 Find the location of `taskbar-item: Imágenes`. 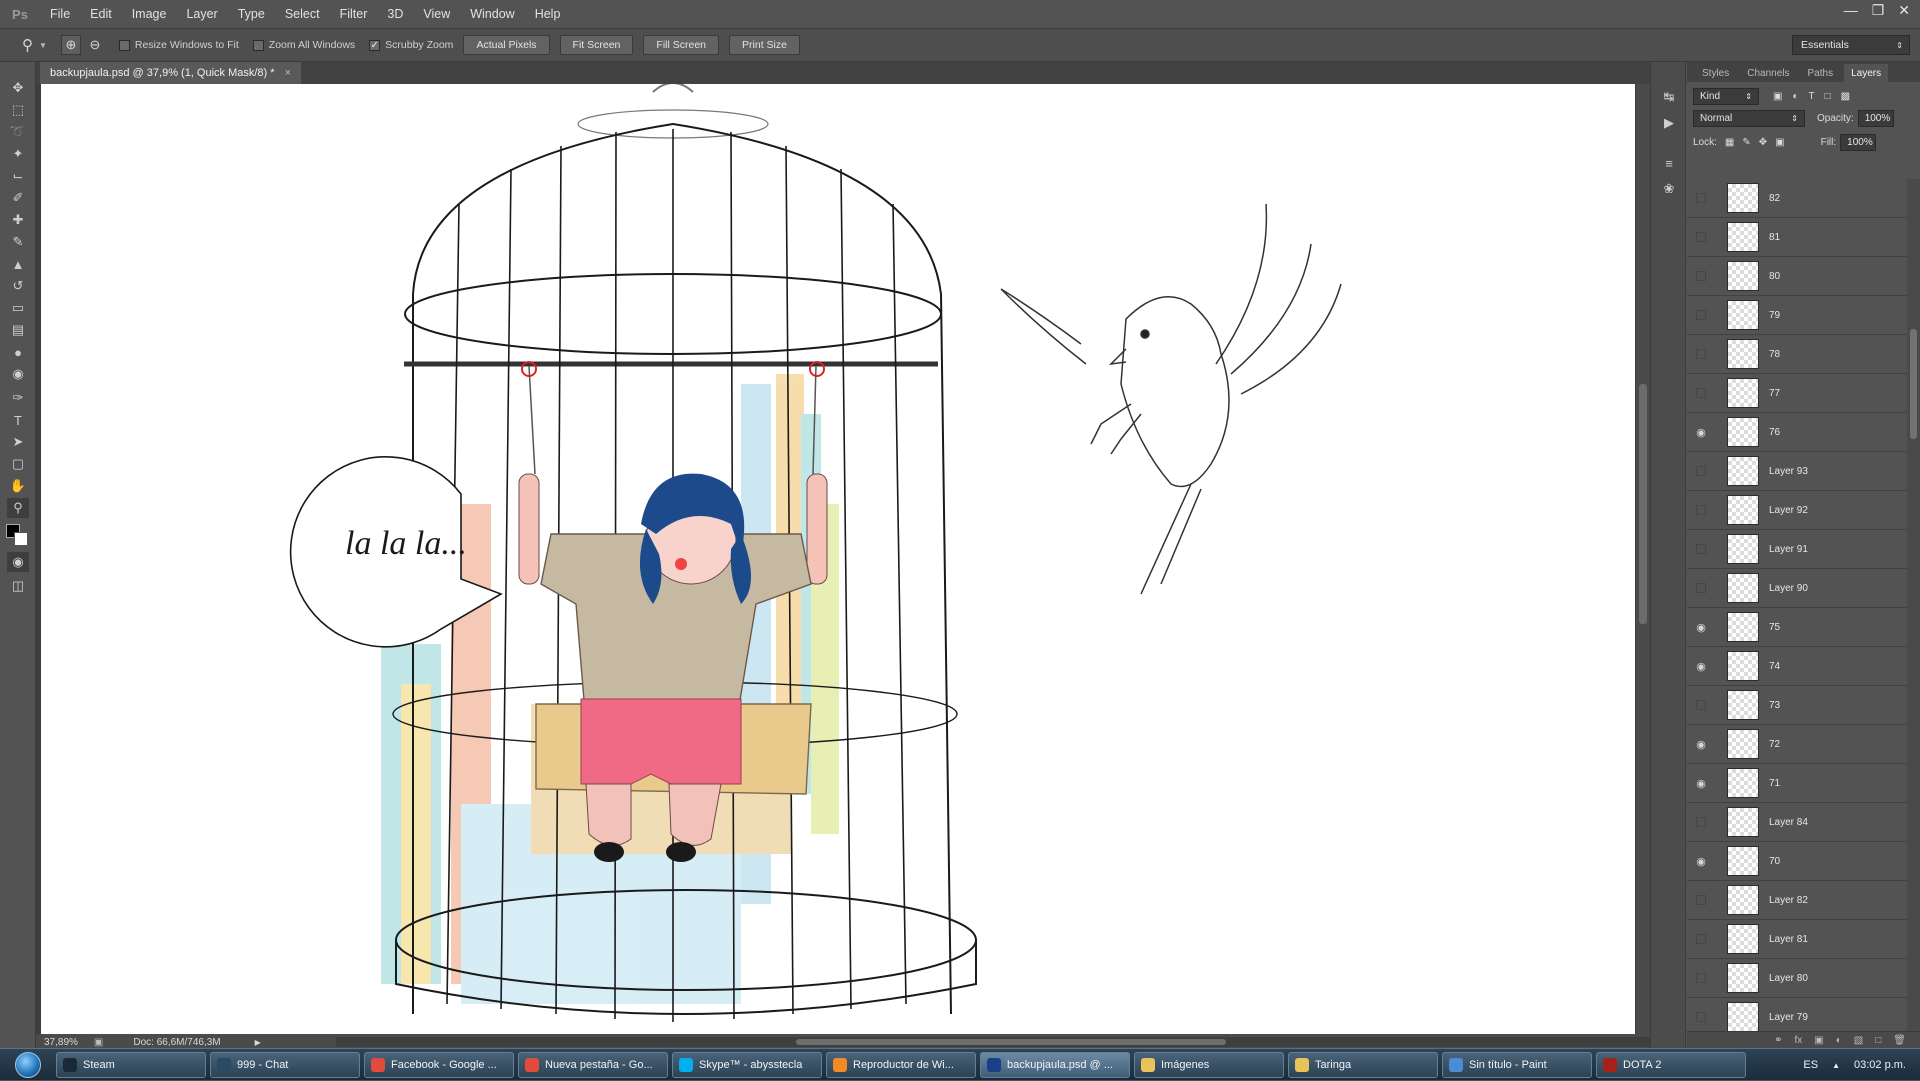

taskbar-item: Imágenes is located at coordinates (1209, 1064).